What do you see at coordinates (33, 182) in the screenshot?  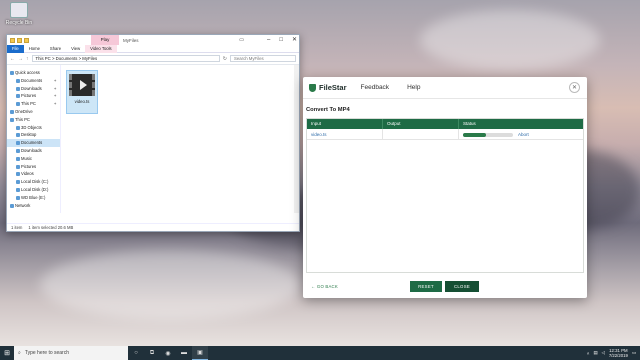 I see `nav-item: Local Disk (C:)` at bounding box center [33, 182].